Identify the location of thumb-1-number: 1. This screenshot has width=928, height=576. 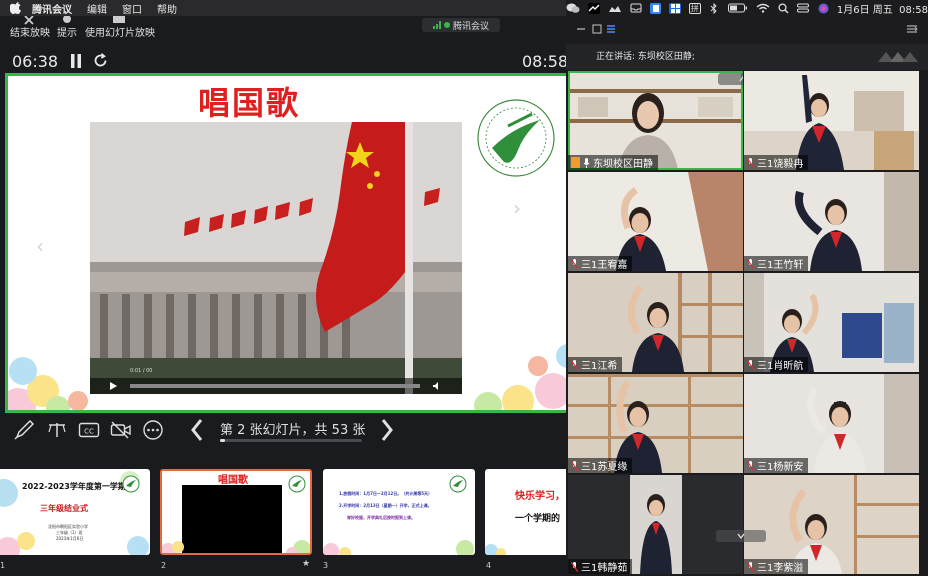
(3, 565).